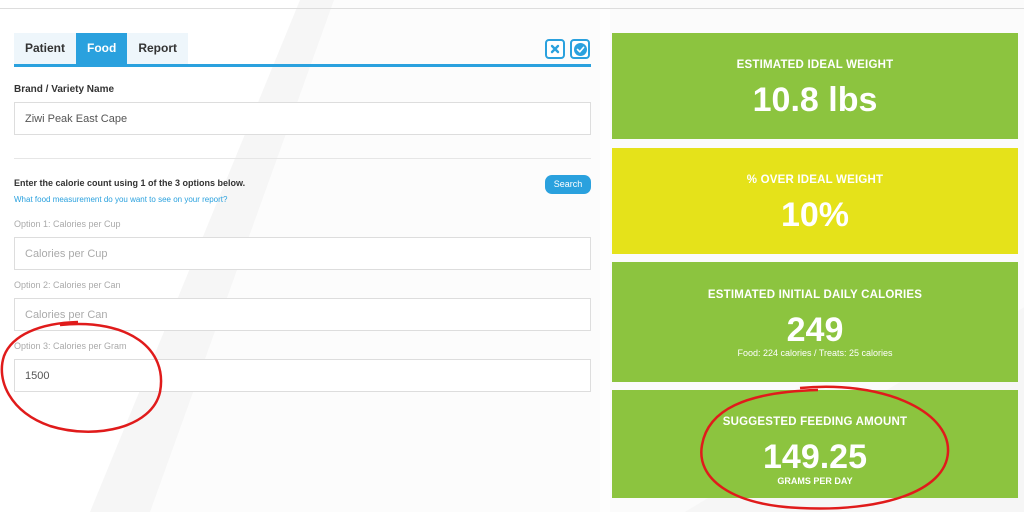 The height and width of the screenshot is (512, 1024). Describe the element at coordinates (815, 457) in the screenshot. I see `feeding-amount-value: 149.25` at that location.